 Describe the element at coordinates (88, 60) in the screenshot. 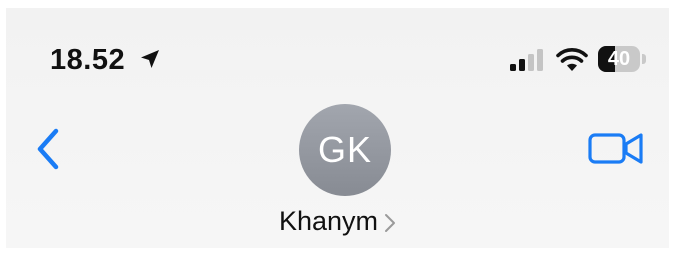

I see `status-time: 18.52` at that location.